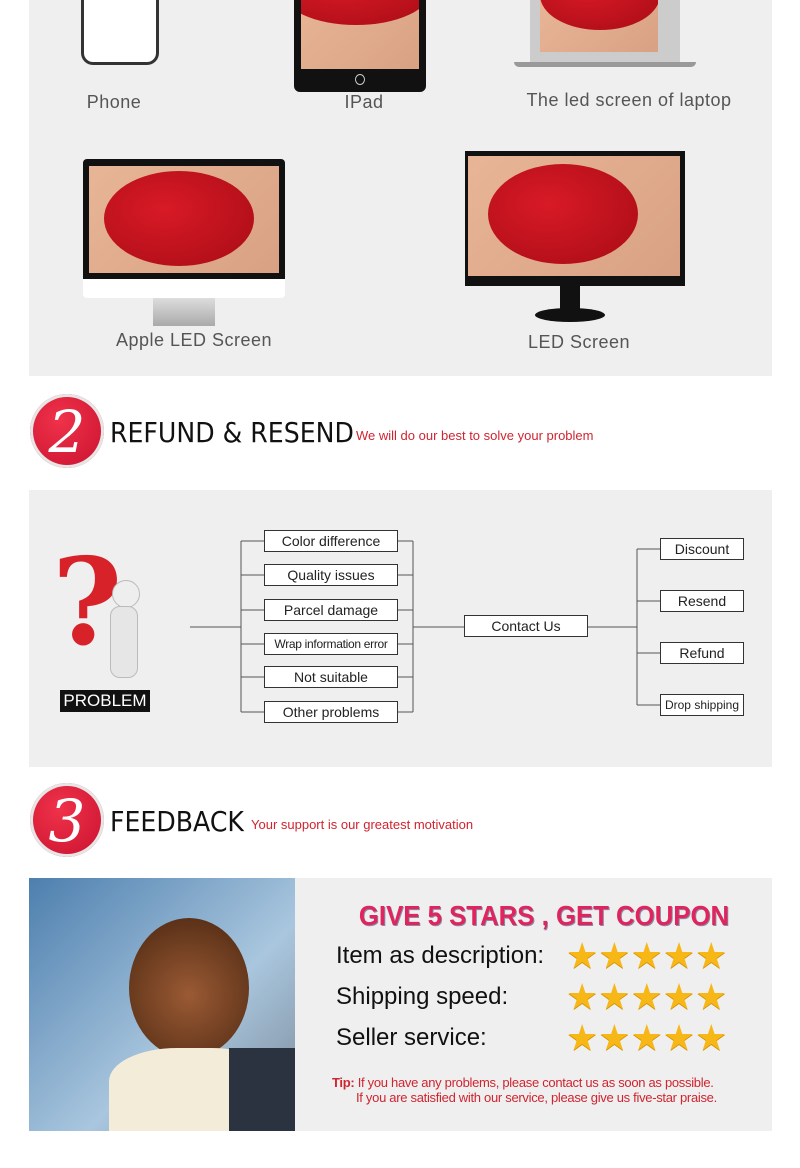 This screenshot has width=800, height=1168. I want to click on tip-label: Tip:, so click(343, 1082).